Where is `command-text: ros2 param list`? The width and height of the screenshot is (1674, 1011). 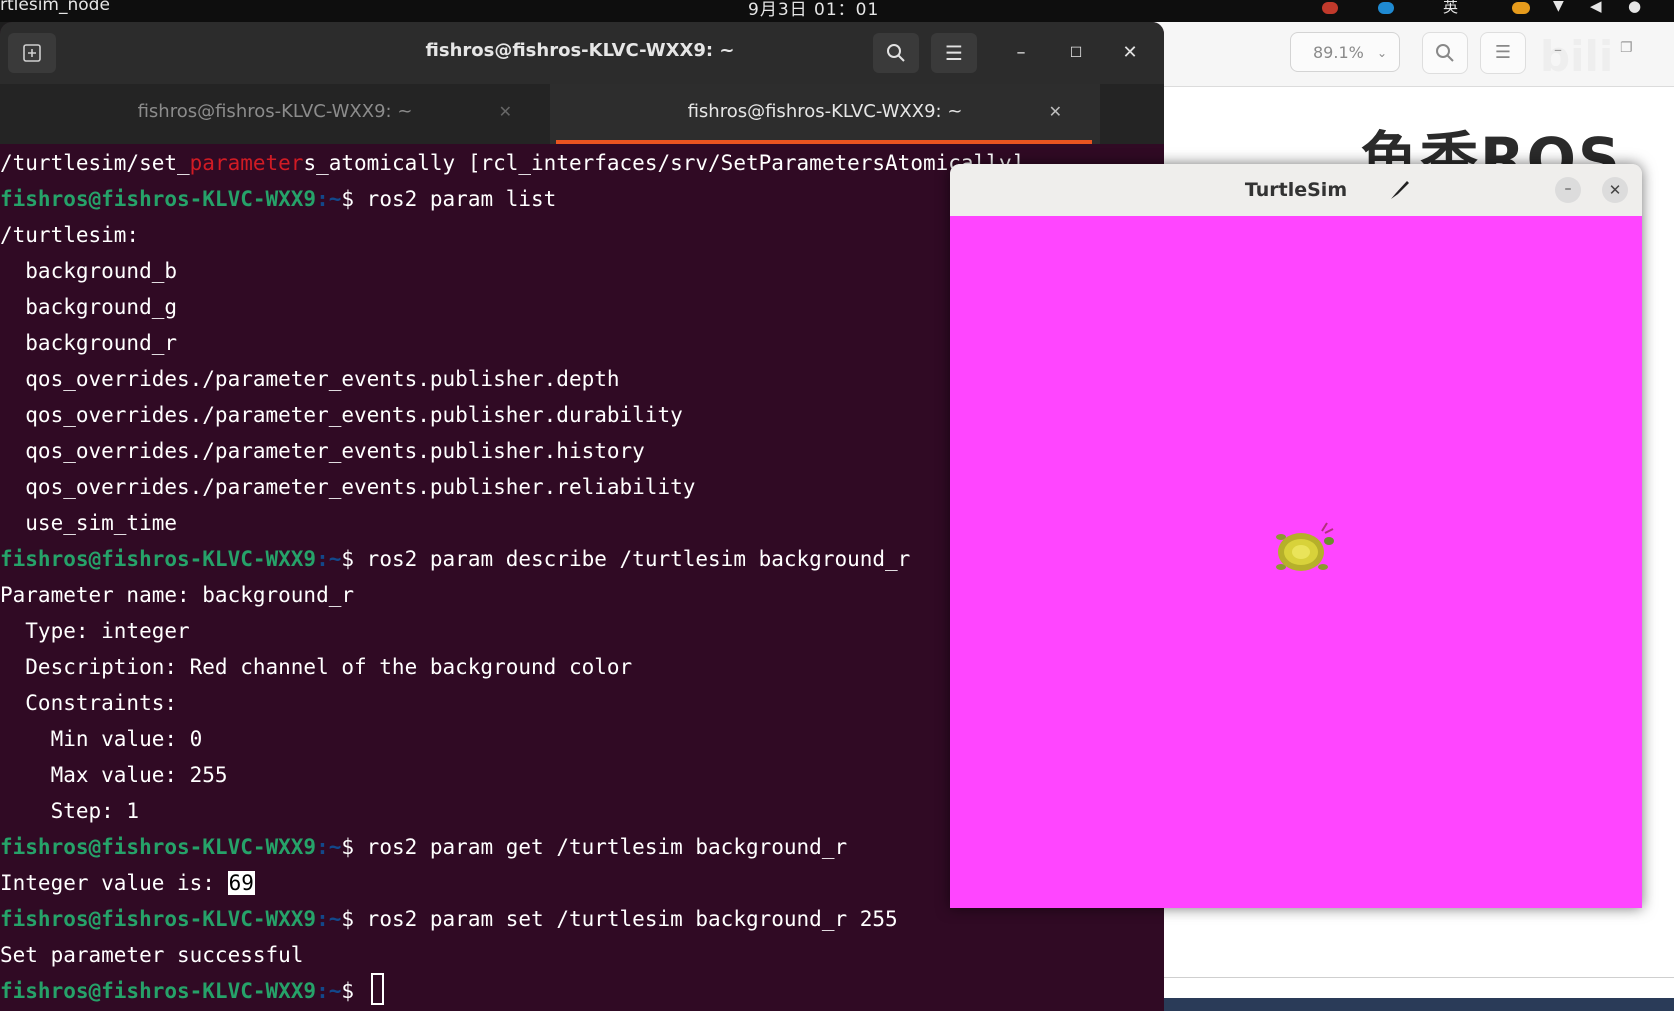
command-text: ros2 param list is located at coordinates (461, 199).